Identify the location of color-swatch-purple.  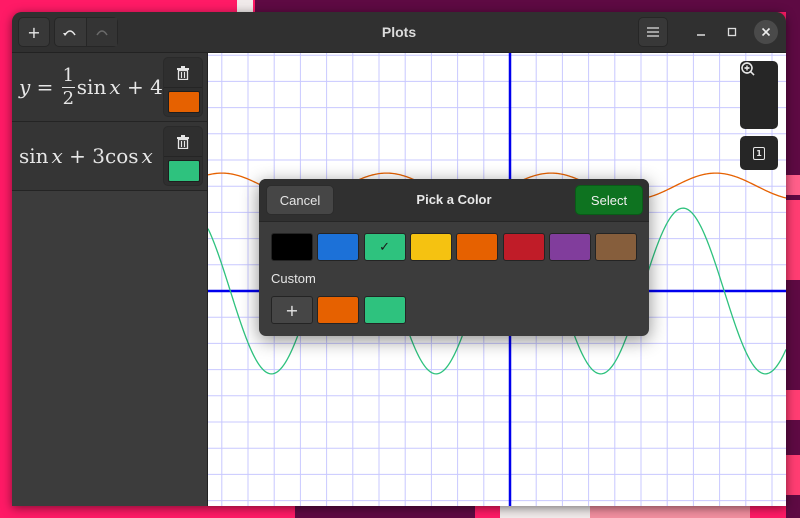
(569, 247).